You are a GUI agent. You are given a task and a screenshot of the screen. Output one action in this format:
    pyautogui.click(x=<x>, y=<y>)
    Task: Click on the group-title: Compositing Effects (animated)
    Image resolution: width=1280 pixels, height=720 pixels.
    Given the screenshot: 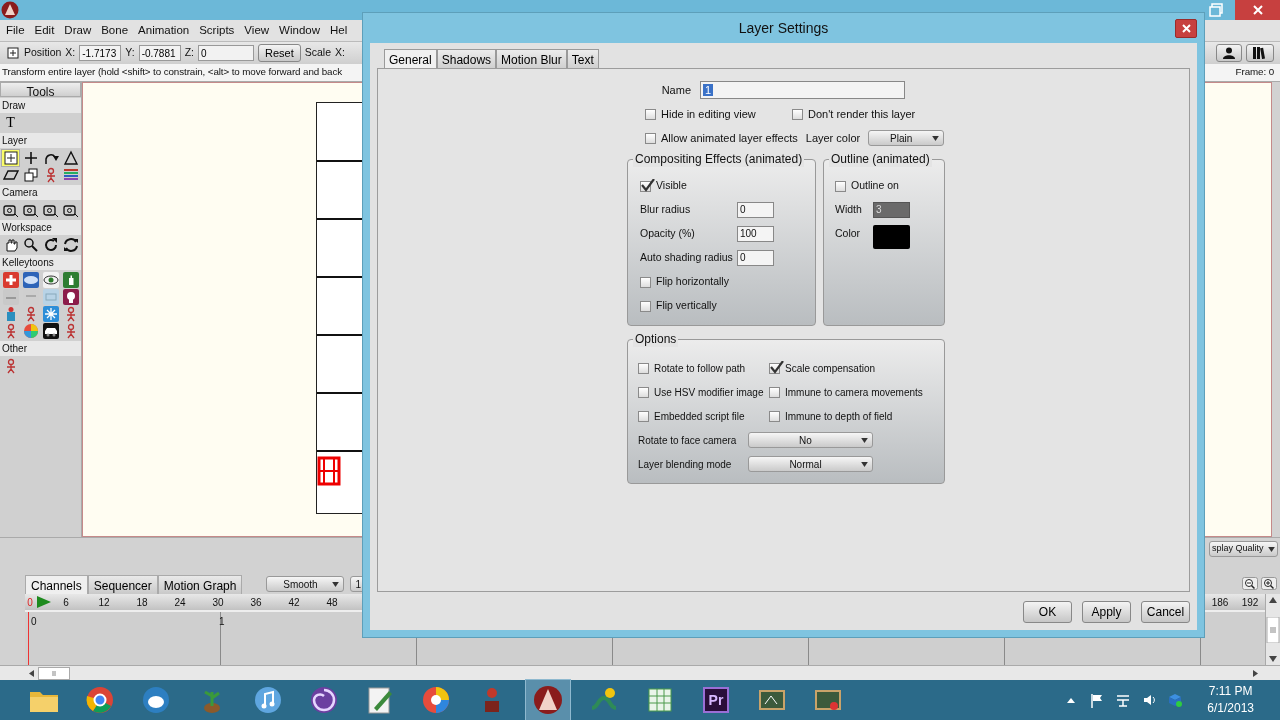 What is the action you would take?
    pyautogui.click(x=719, y=159)
    